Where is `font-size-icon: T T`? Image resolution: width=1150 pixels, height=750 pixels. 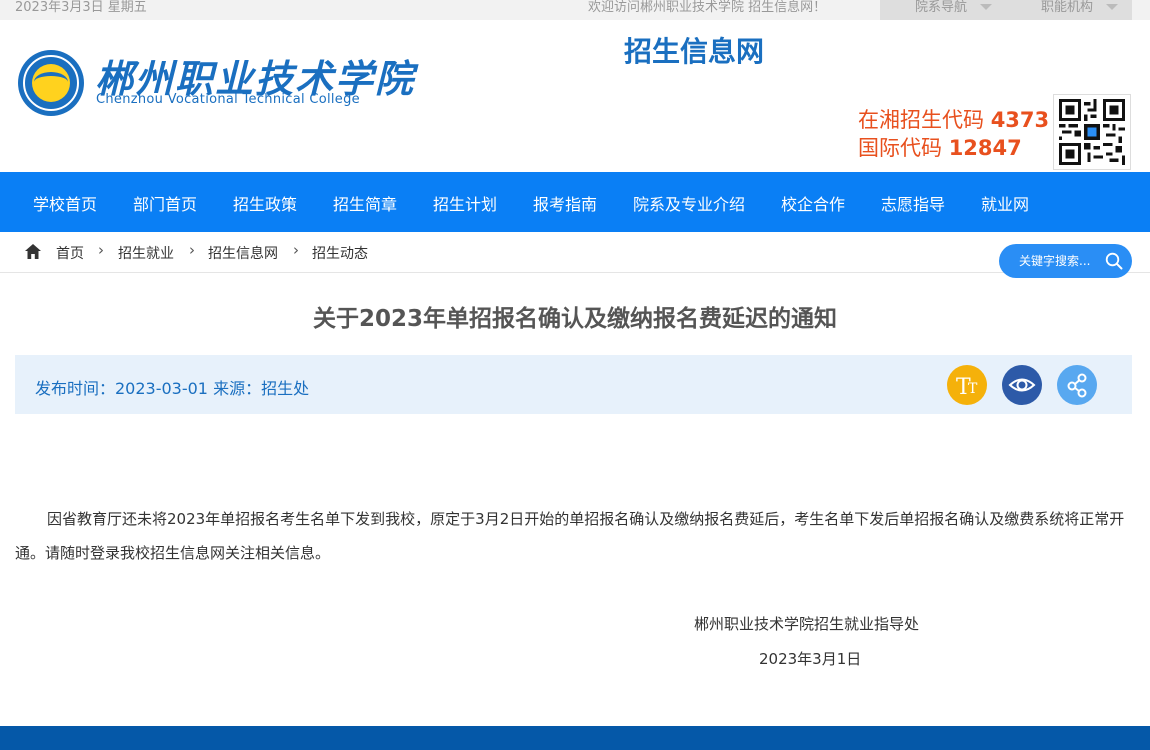 font-size-icon: T T is located at coordinates (967, 387).